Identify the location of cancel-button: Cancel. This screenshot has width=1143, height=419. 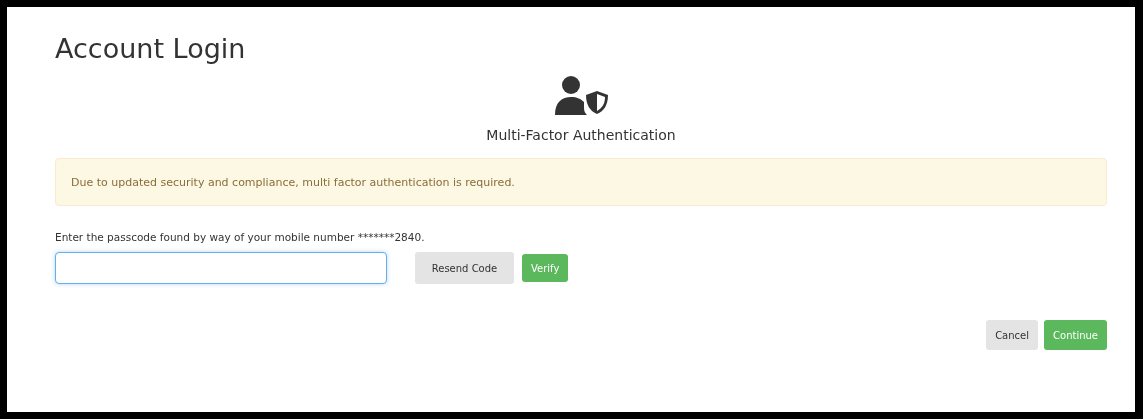
(1012, 335).